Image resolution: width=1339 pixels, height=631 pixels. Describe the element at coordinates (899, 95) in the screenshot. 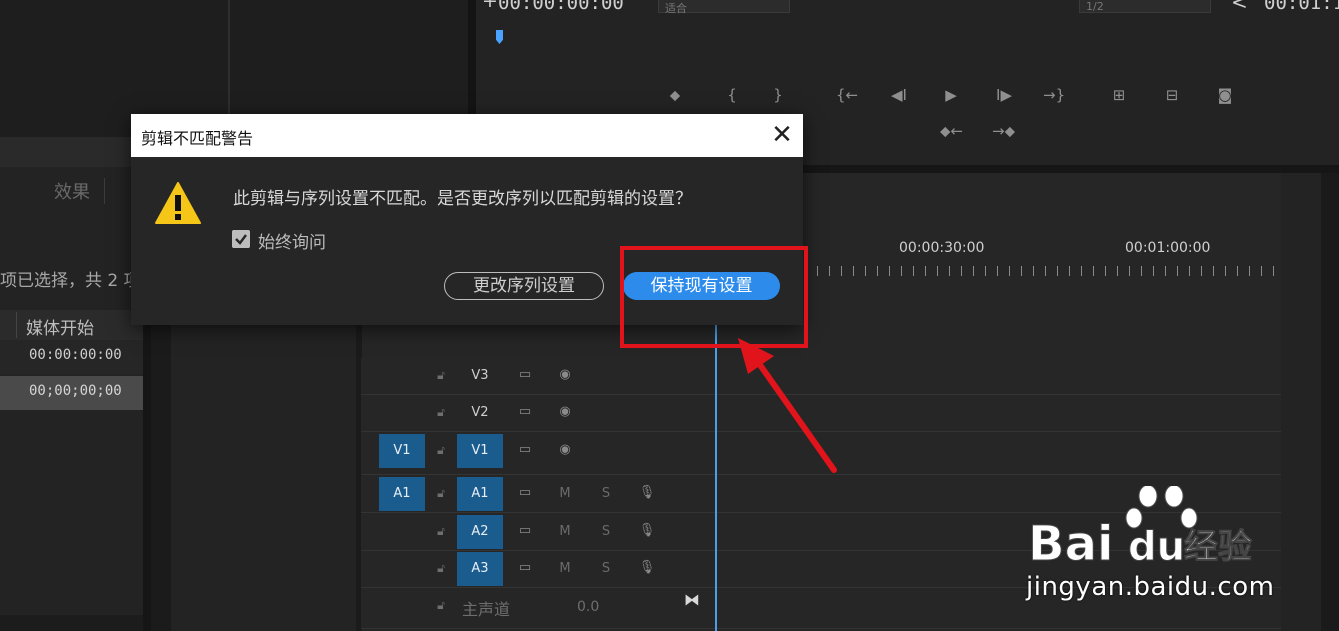

I see `step-back-icon: ◀I` at that location.